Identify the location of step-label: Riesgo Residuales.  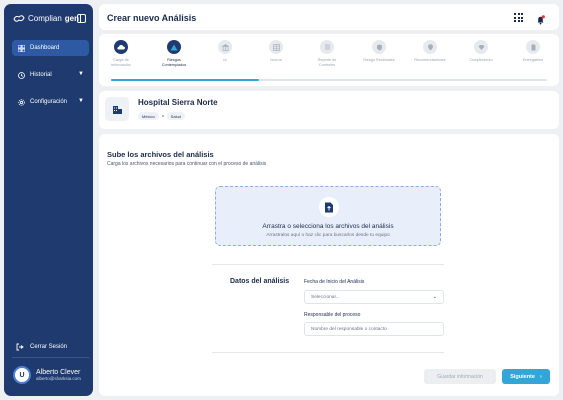
(379, 60).